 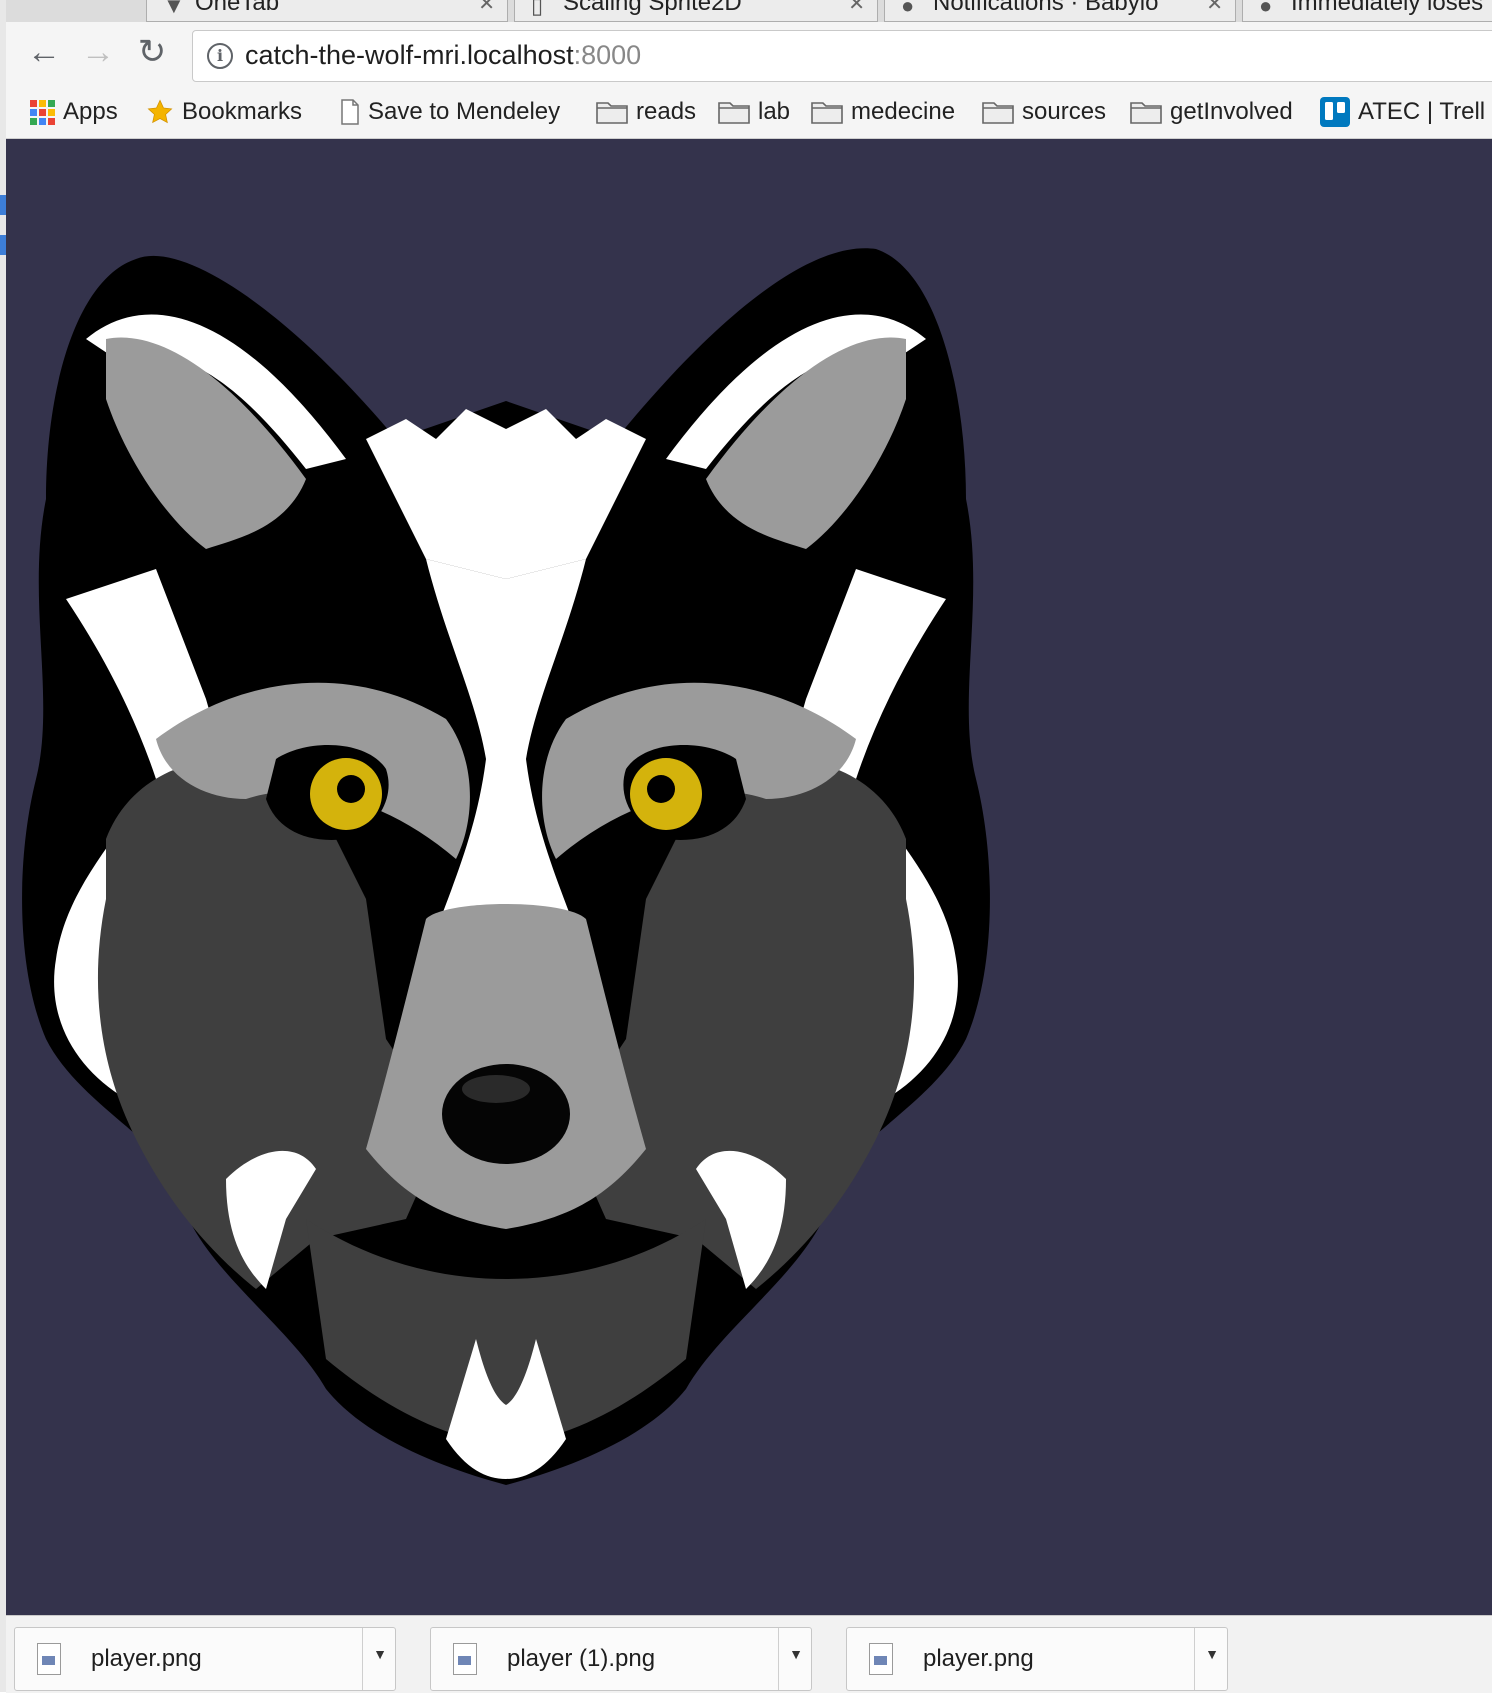 What do you see at coordinates (174, 9) in the screenshot?
I see `onetab-icon: ▼` at bounding box center [174, 9].